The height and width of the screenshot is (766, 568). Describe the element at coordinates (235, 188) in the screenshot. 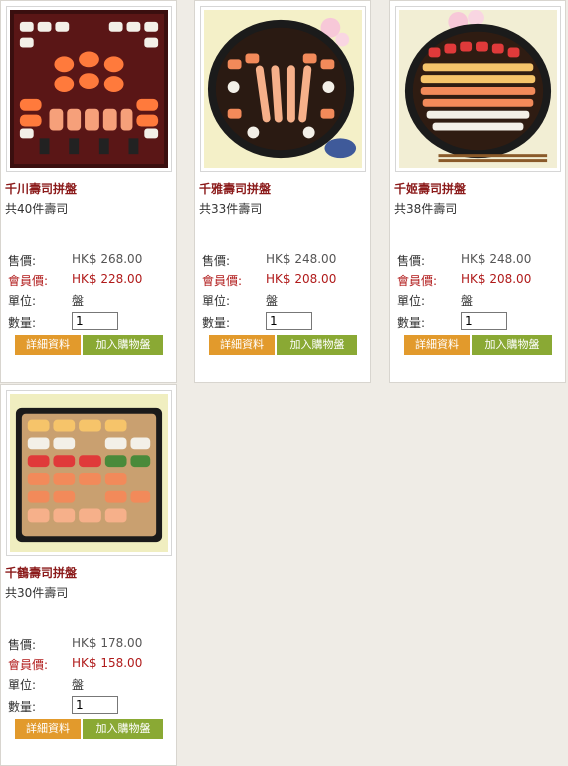

I see `product-name: 千雅壽司拼盤` at that location.